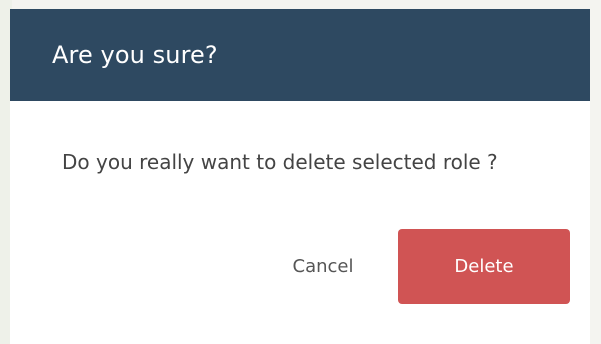 Image resolution: width=601 pixels, height=344 pixels. Describe the element at coordinates (135, 55) in the screenshot. I see `dialog-title: Are you sure?` at that location.